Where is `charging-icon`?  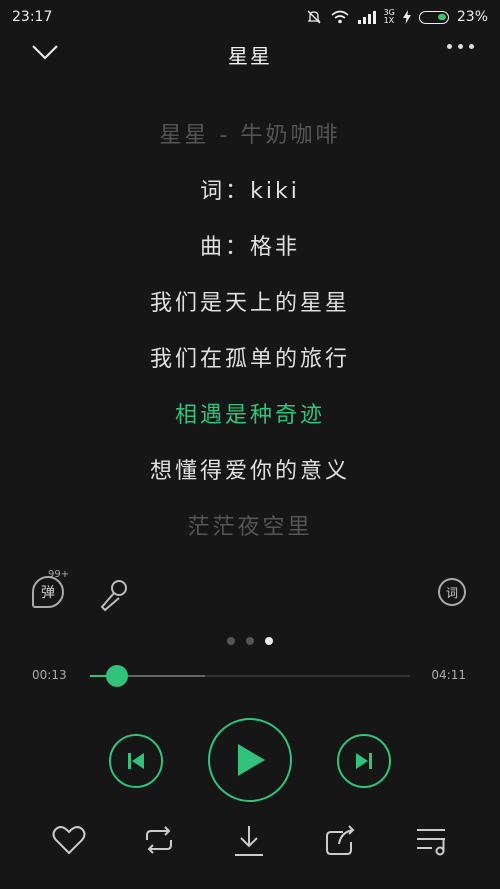 charging-icon is located at coordinates (406, 17).